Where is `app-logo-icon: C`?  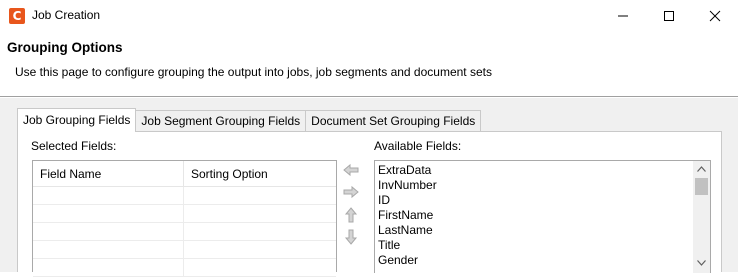 app-logo-icon: C is located at coordinates (17, 16).